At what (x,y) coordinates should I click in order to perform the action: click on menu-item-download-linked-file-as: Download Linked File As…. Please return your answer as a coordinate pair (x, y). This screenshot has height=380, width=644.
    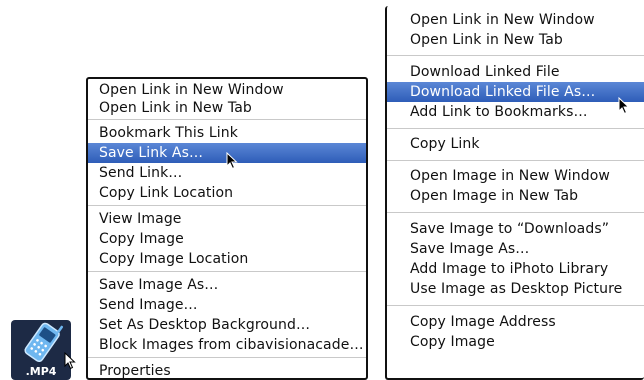
    Looking at the image, I should click on (515, 92).